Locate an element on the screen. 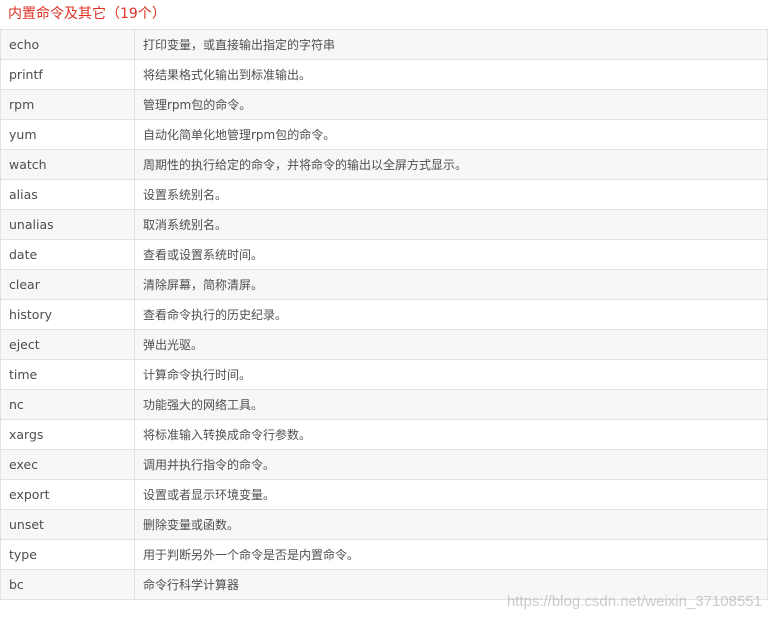 Image resolution: width=768 pixels, height=618 pixels. table-row: export 设置或者显示环境变量。 is located at coordinates (384, 494).